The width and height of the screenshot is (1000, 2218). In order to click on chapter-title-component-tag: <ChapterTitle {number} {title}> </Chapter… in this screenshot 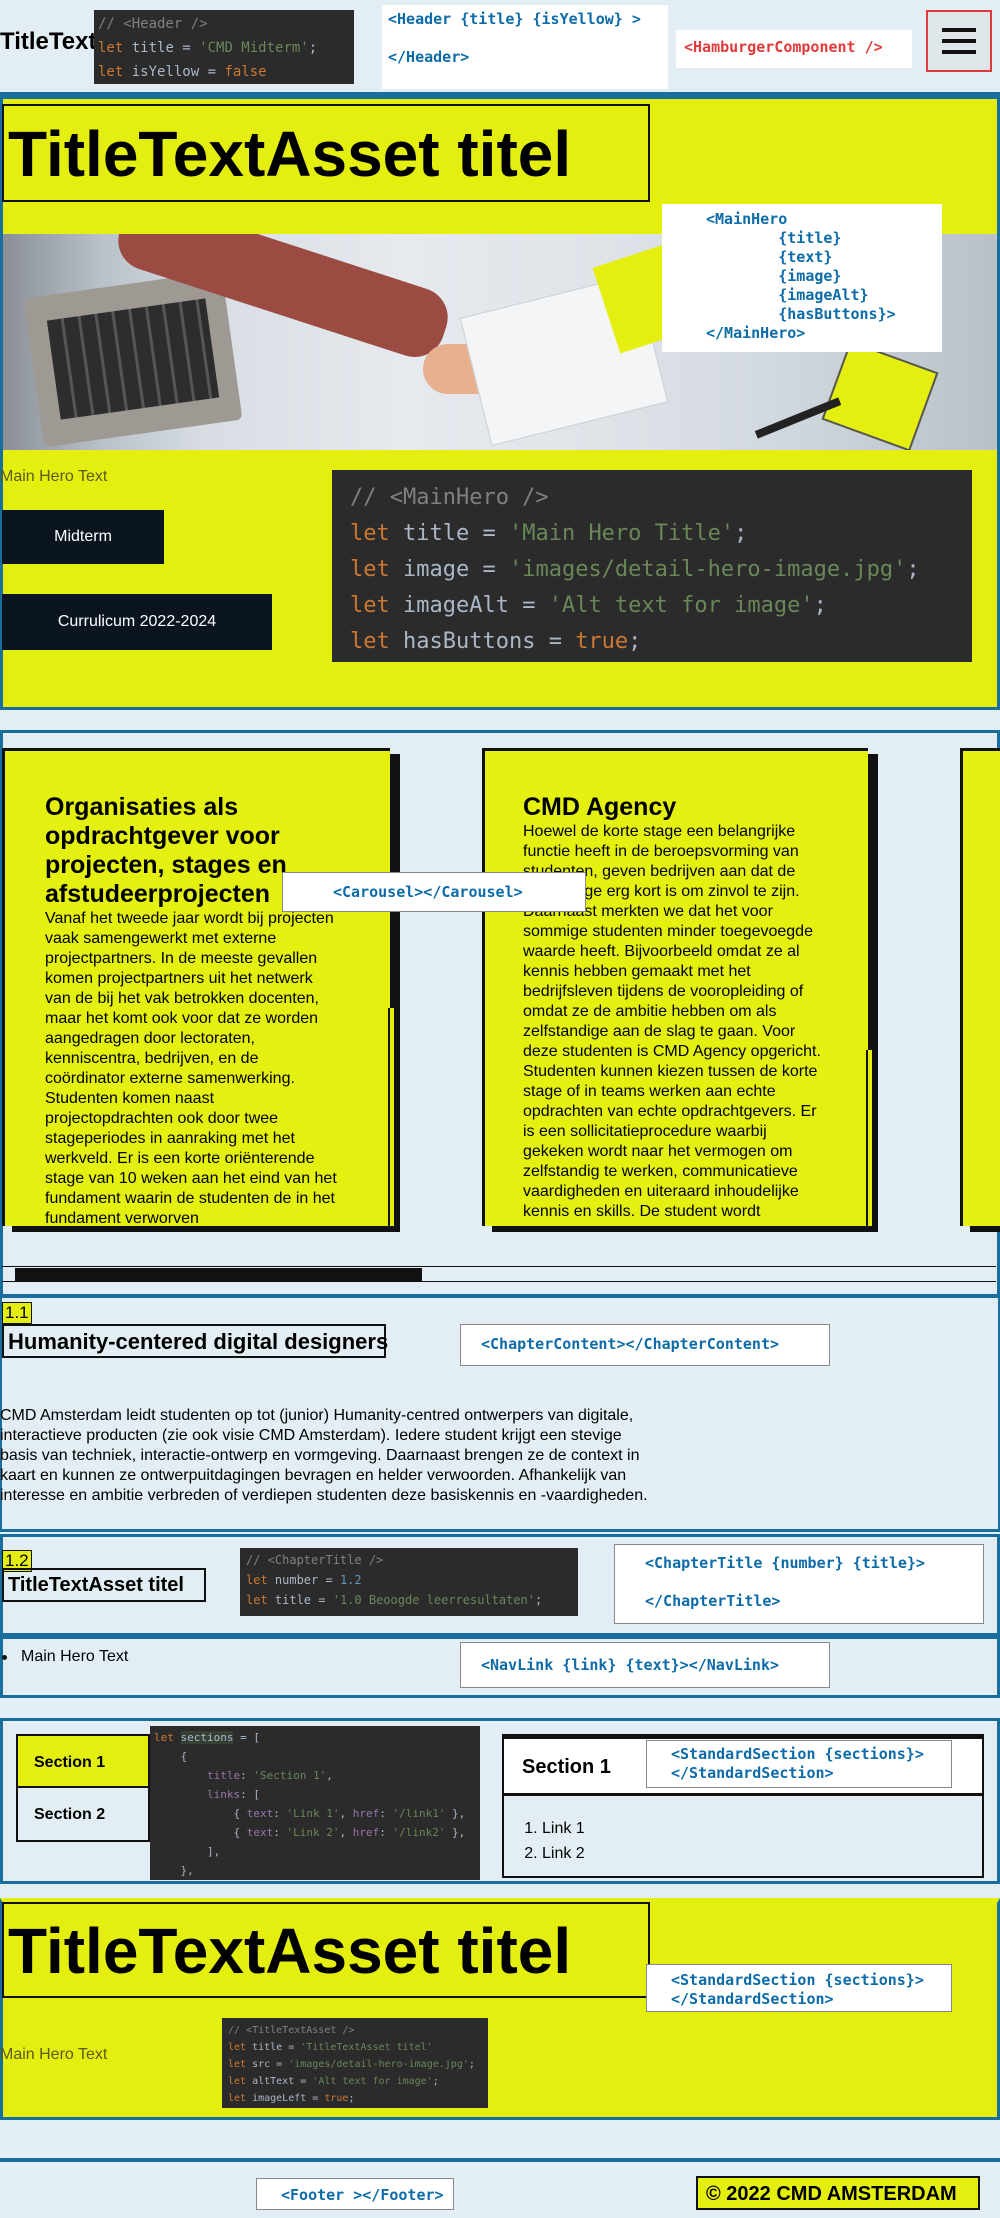, I will do `click(799, 1584)`.